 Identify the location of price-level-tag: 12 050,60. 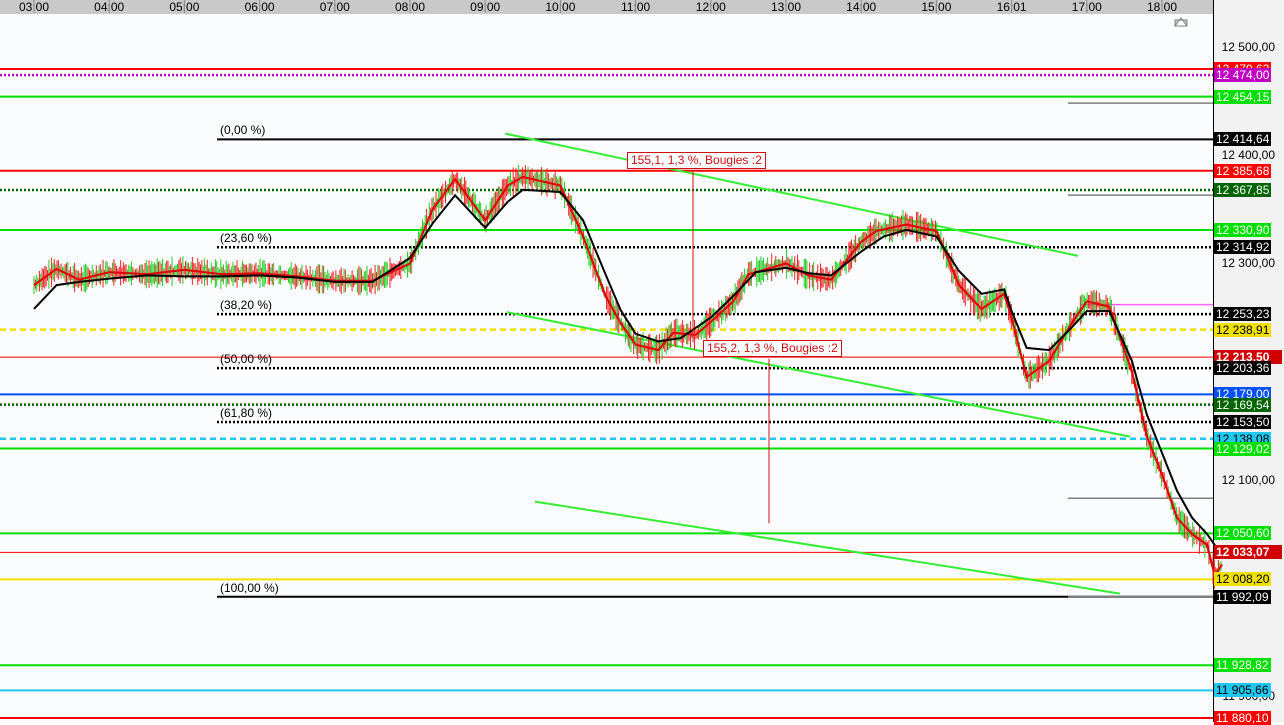
(1243, 533).